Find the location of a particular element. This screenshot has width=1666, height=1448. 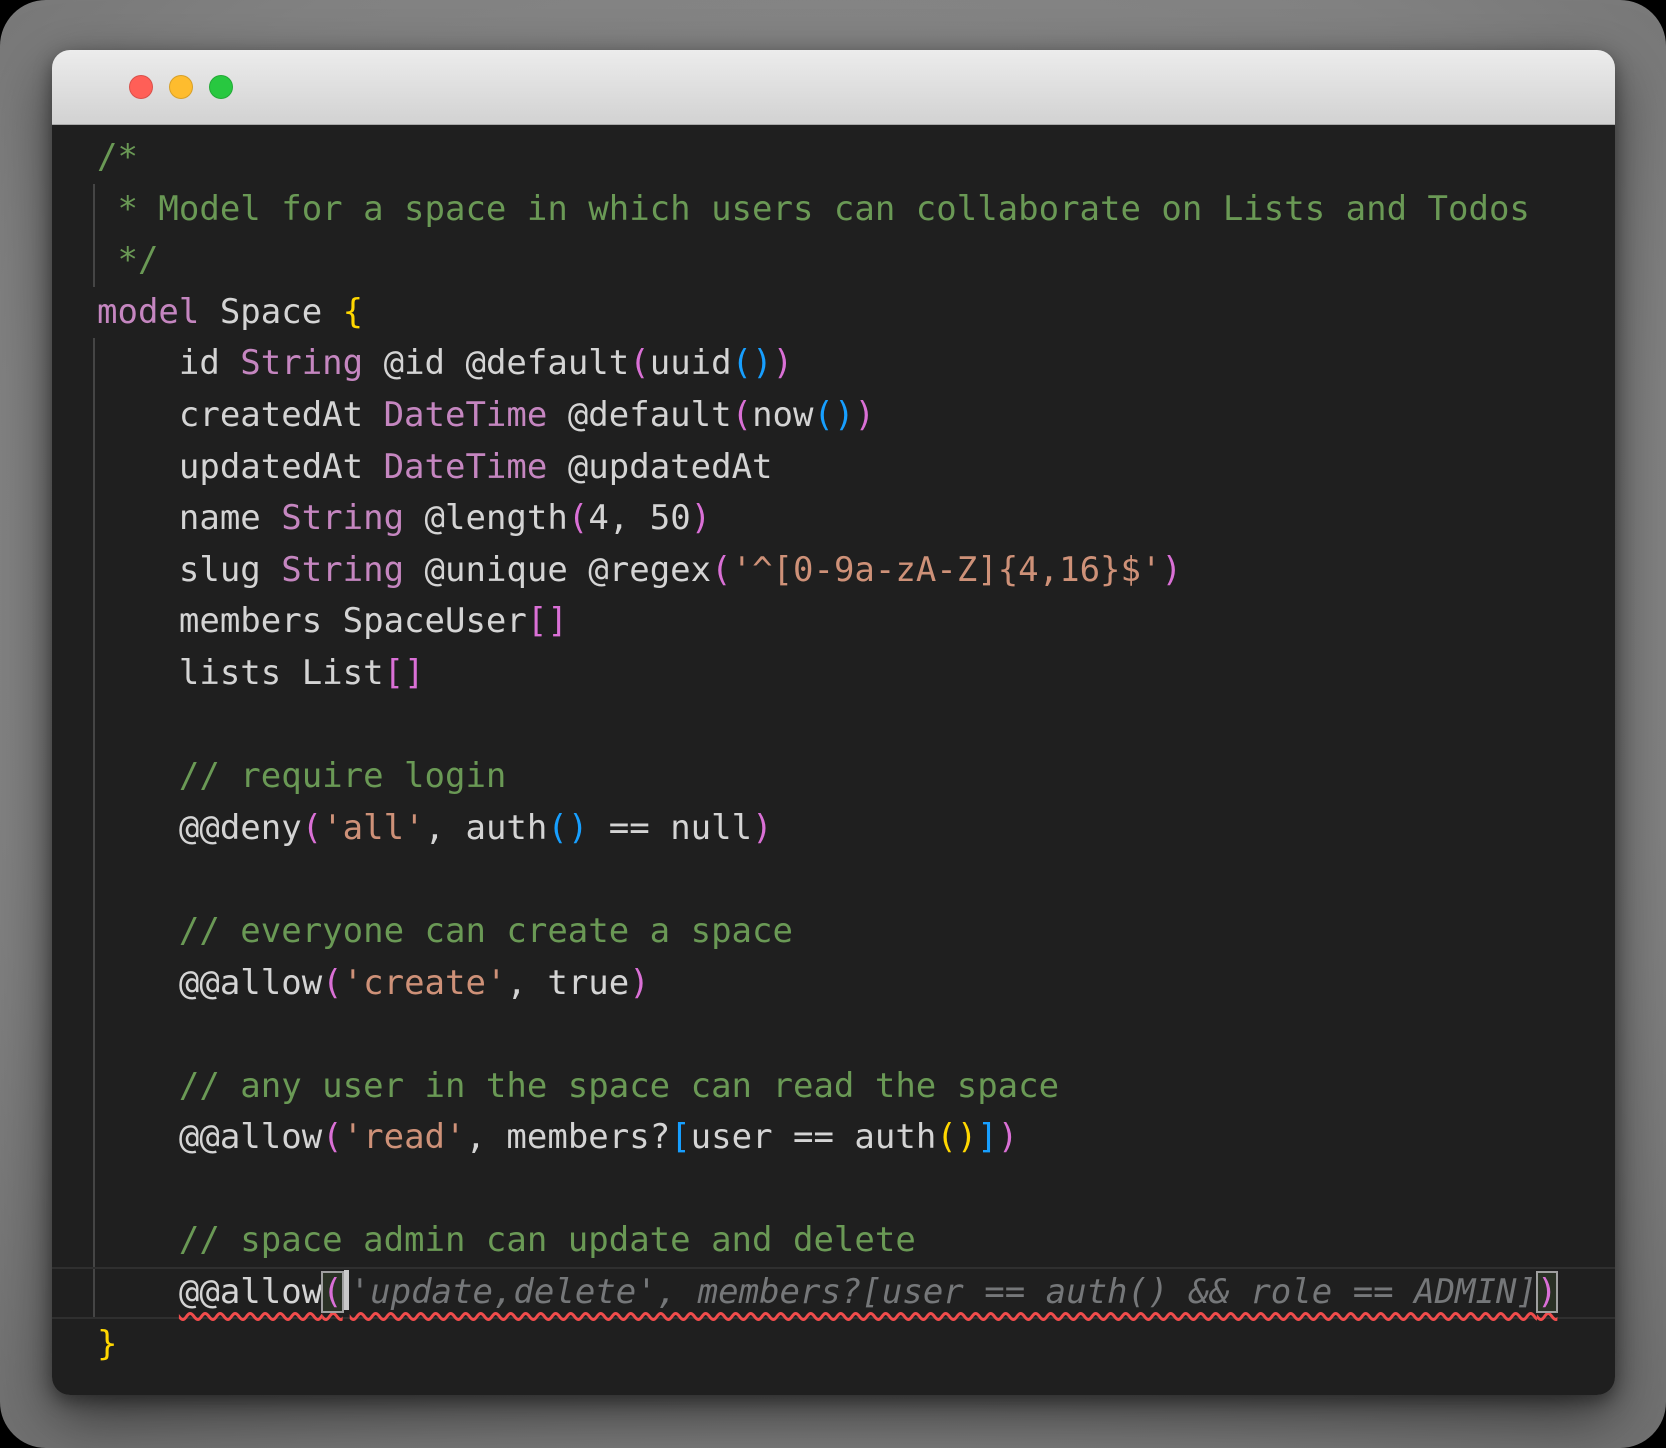

code-token: @unique @regex is located at coordinates (558, 569).